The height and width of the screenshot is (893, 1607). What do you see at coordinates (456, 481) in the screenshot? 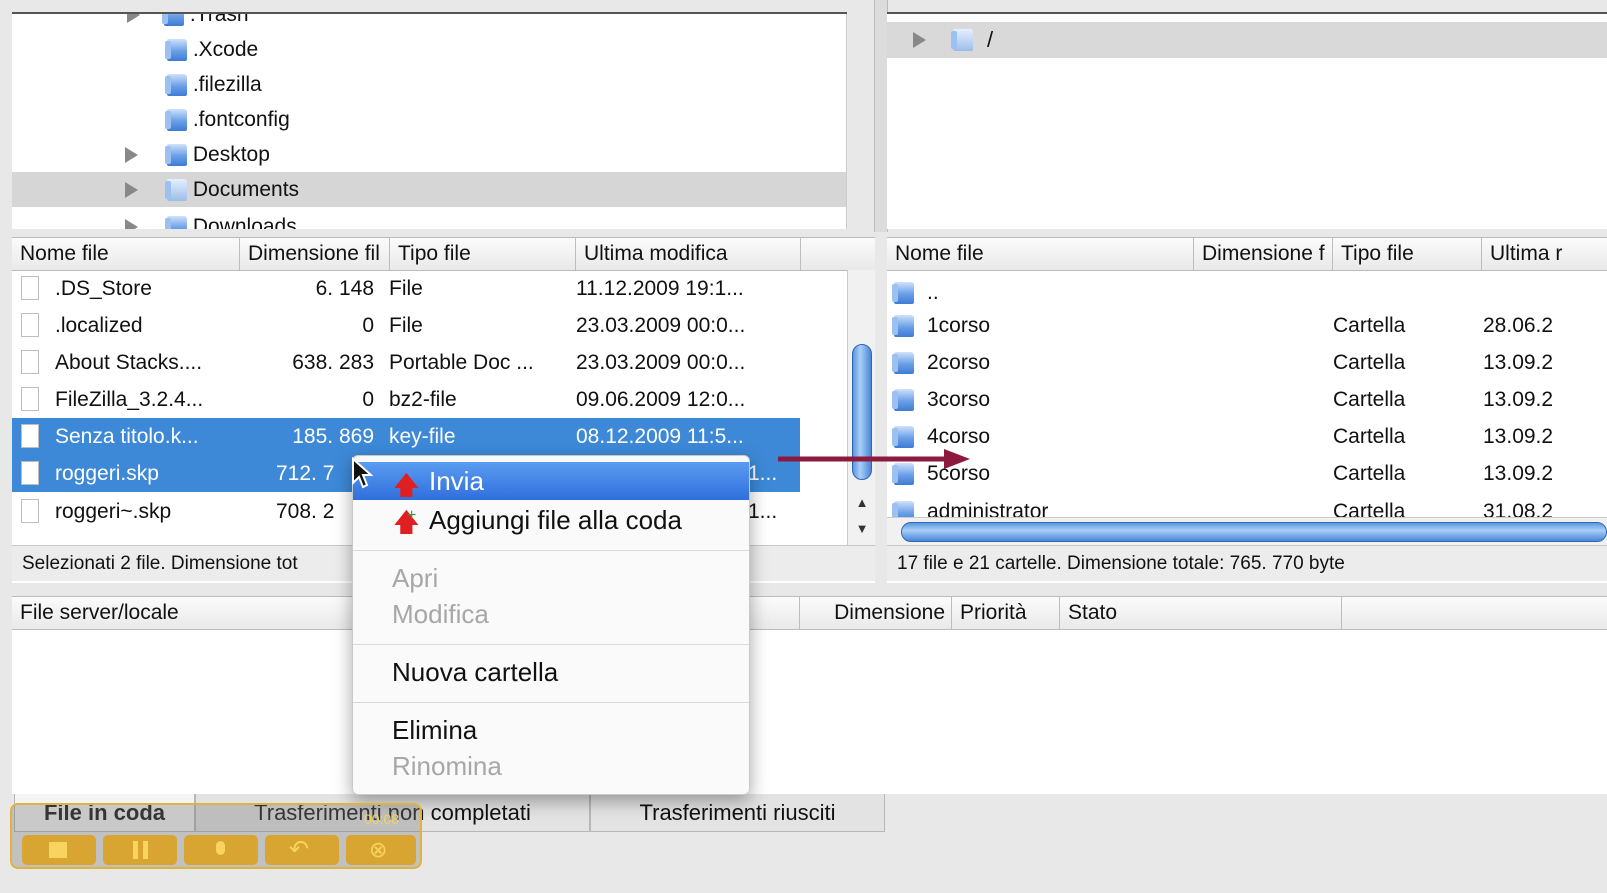
I see `menu-item-label: Invia` at bounding box center [456, 481].